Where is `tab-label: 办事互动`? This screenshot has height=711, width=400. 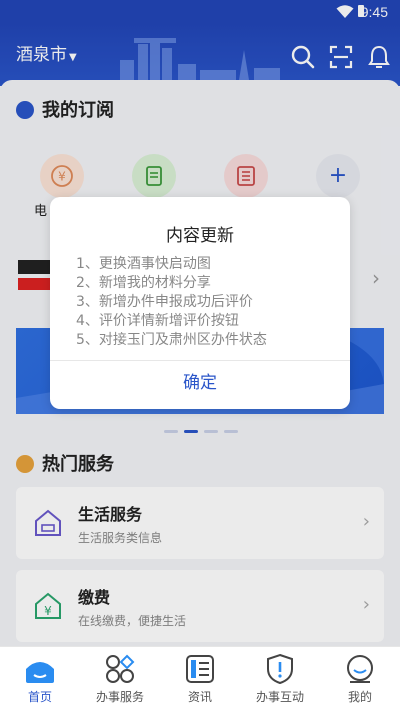 tab-label: 办事互动 is located at coordinates (279, 697).